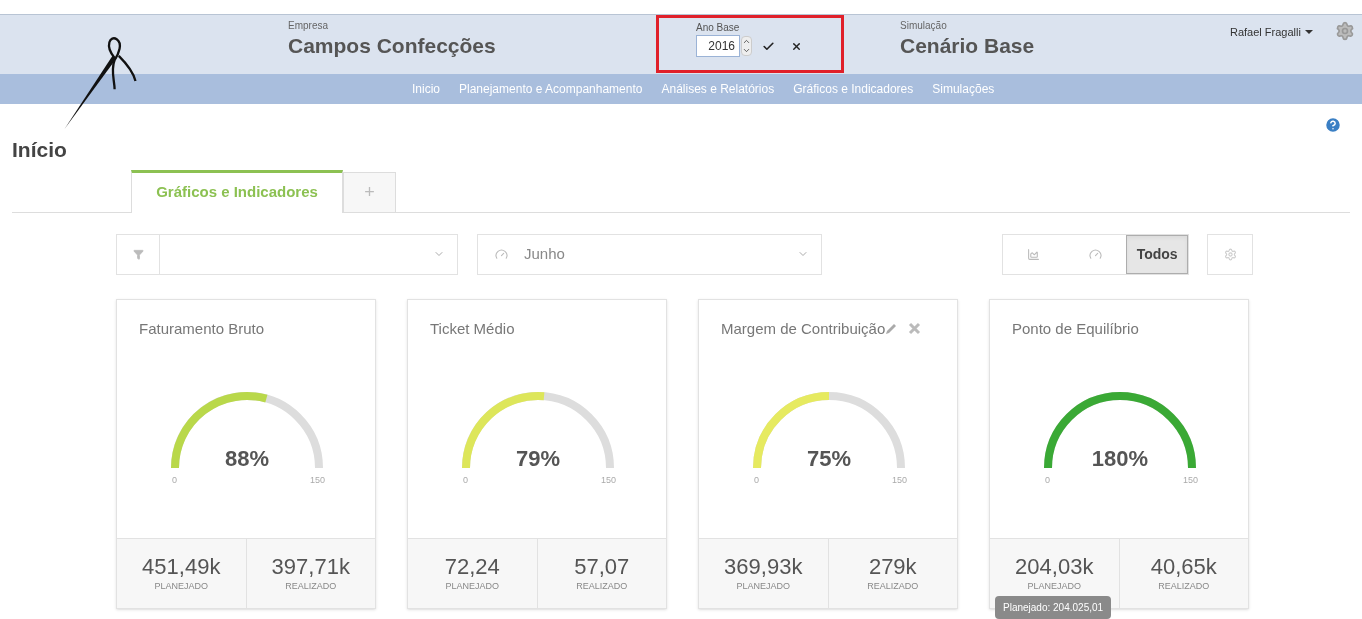  What do you see at coordinates (1333, 125) in the screenshot?
I see `help-icon` at bounding box center [1333, 125].